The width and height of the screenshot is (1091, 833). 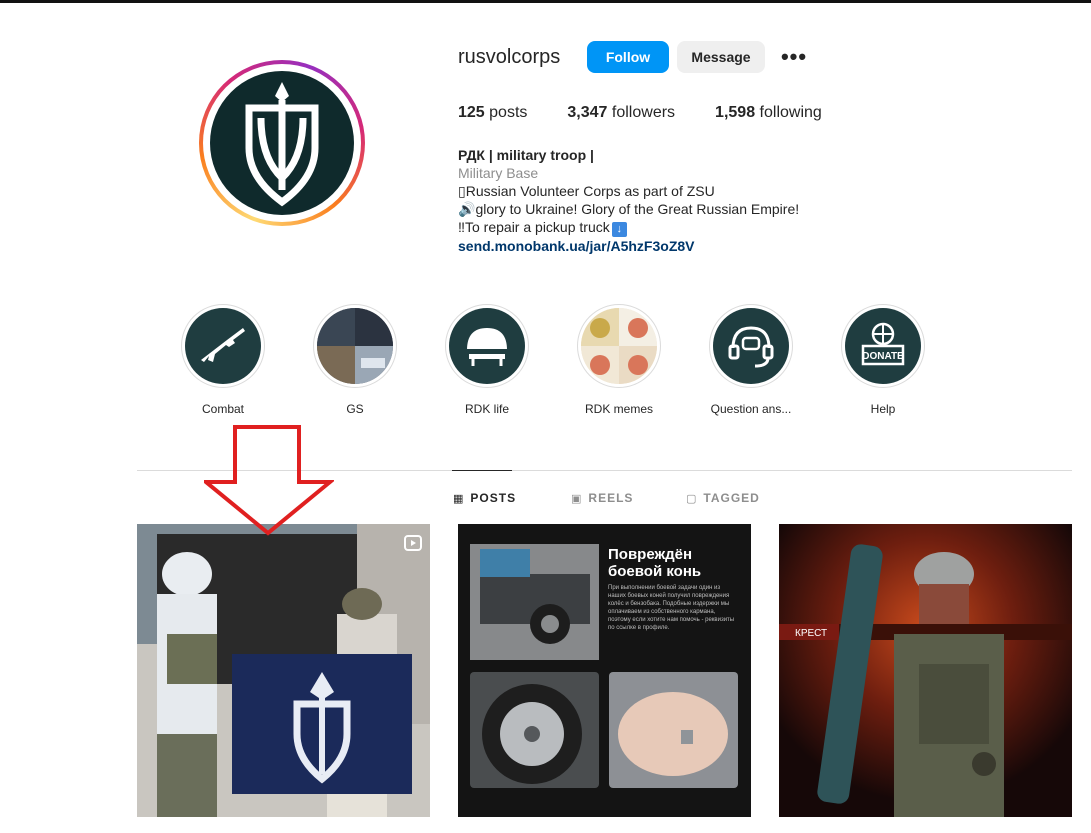 I want to click on rifle-icon, so click(x=223, y=346).